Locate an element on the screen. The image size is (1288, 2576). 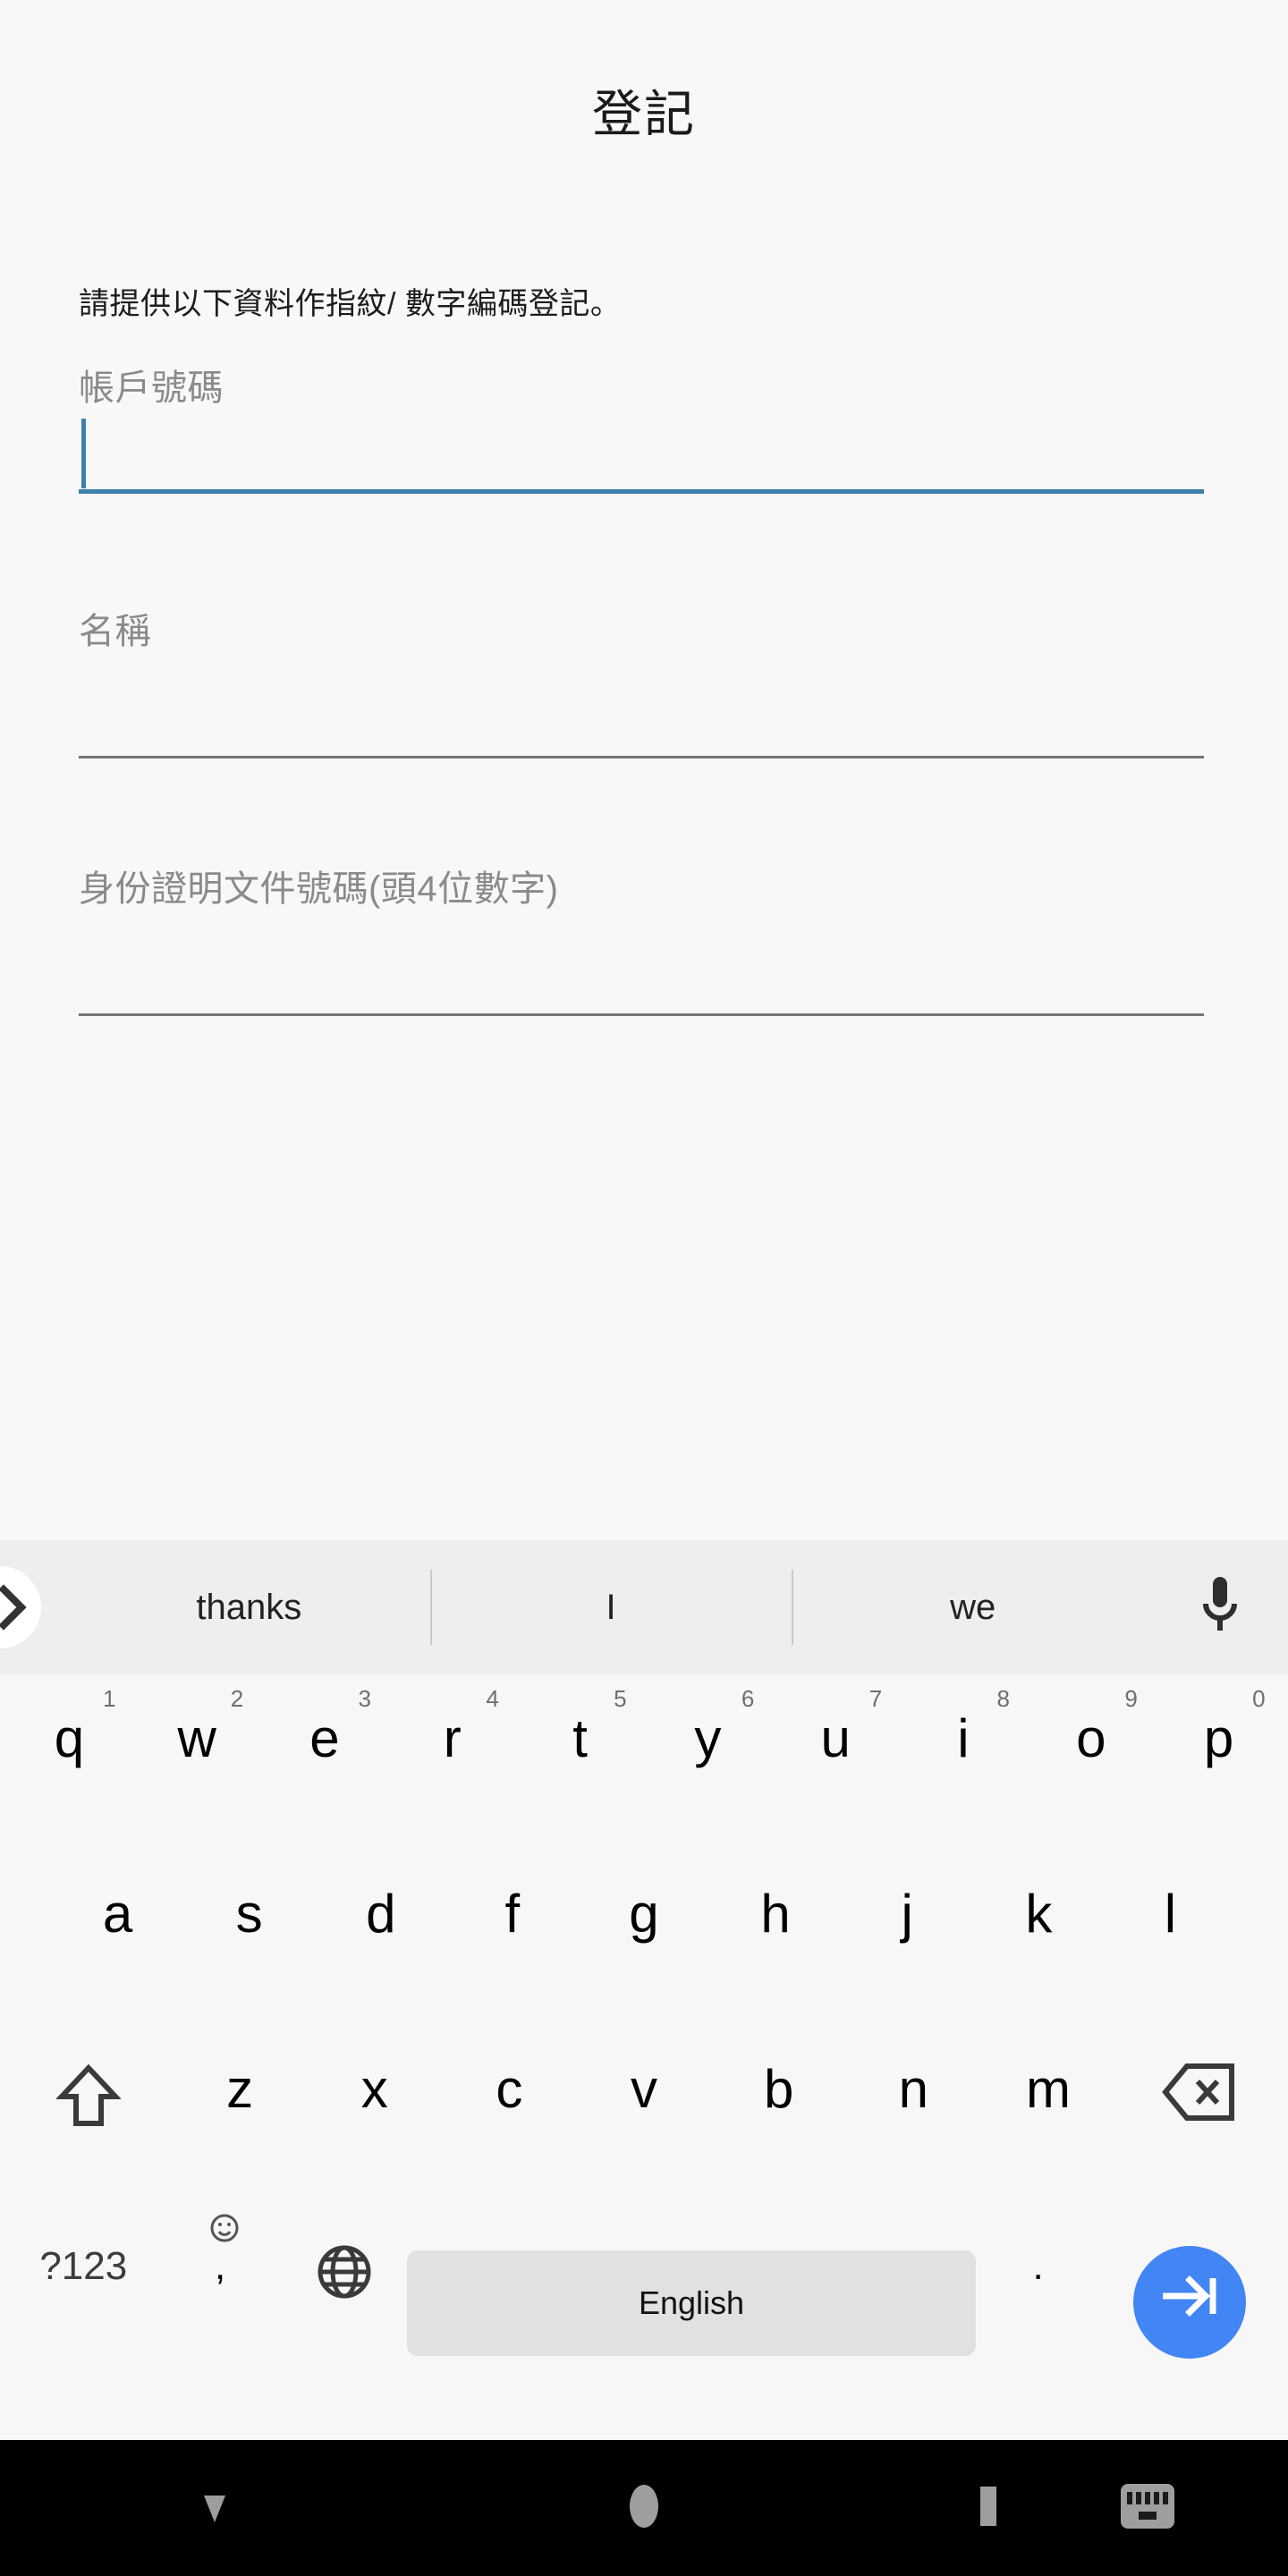
language-switch-key is located at coordinates (345, 2292).